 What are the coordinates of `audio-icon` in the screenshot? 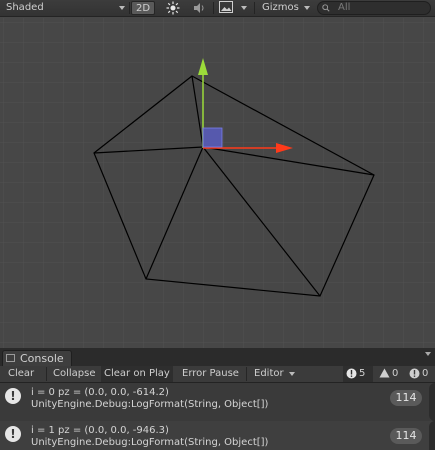 It's located at (199, 8).